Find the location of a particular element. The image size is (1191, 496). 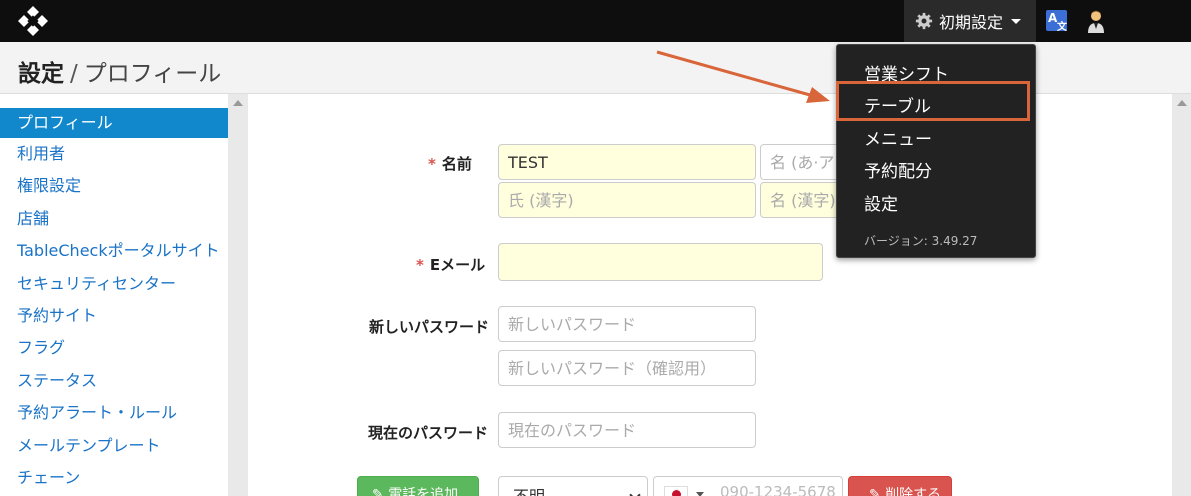

phone-input: 090-1234-5678 is located at coordinates (748, 486).